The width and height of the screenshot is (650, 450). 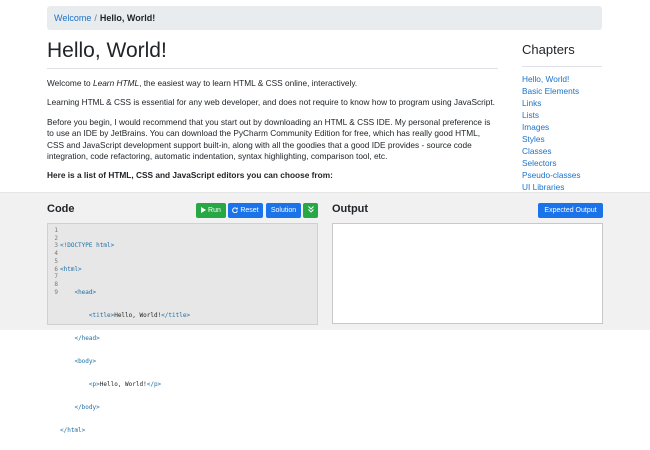 I want to click on reset-button: Reset, so click(x=245, y=210).